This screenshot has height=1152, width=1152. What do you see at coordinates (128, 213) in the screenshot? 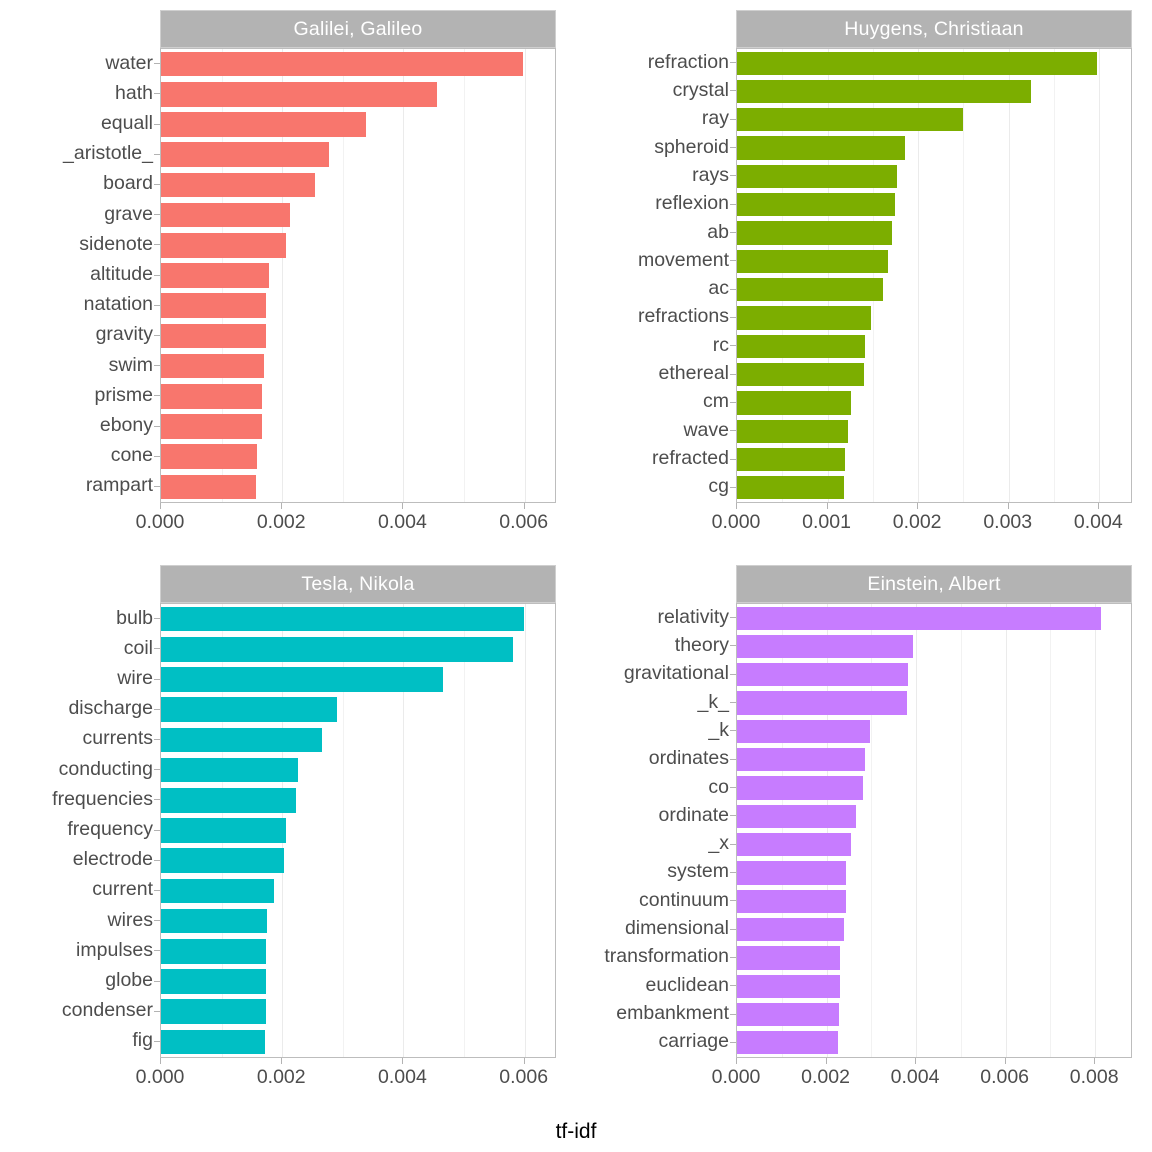
I see `y-axis-tick-label-text: grave` at bounding box center [128, 213].